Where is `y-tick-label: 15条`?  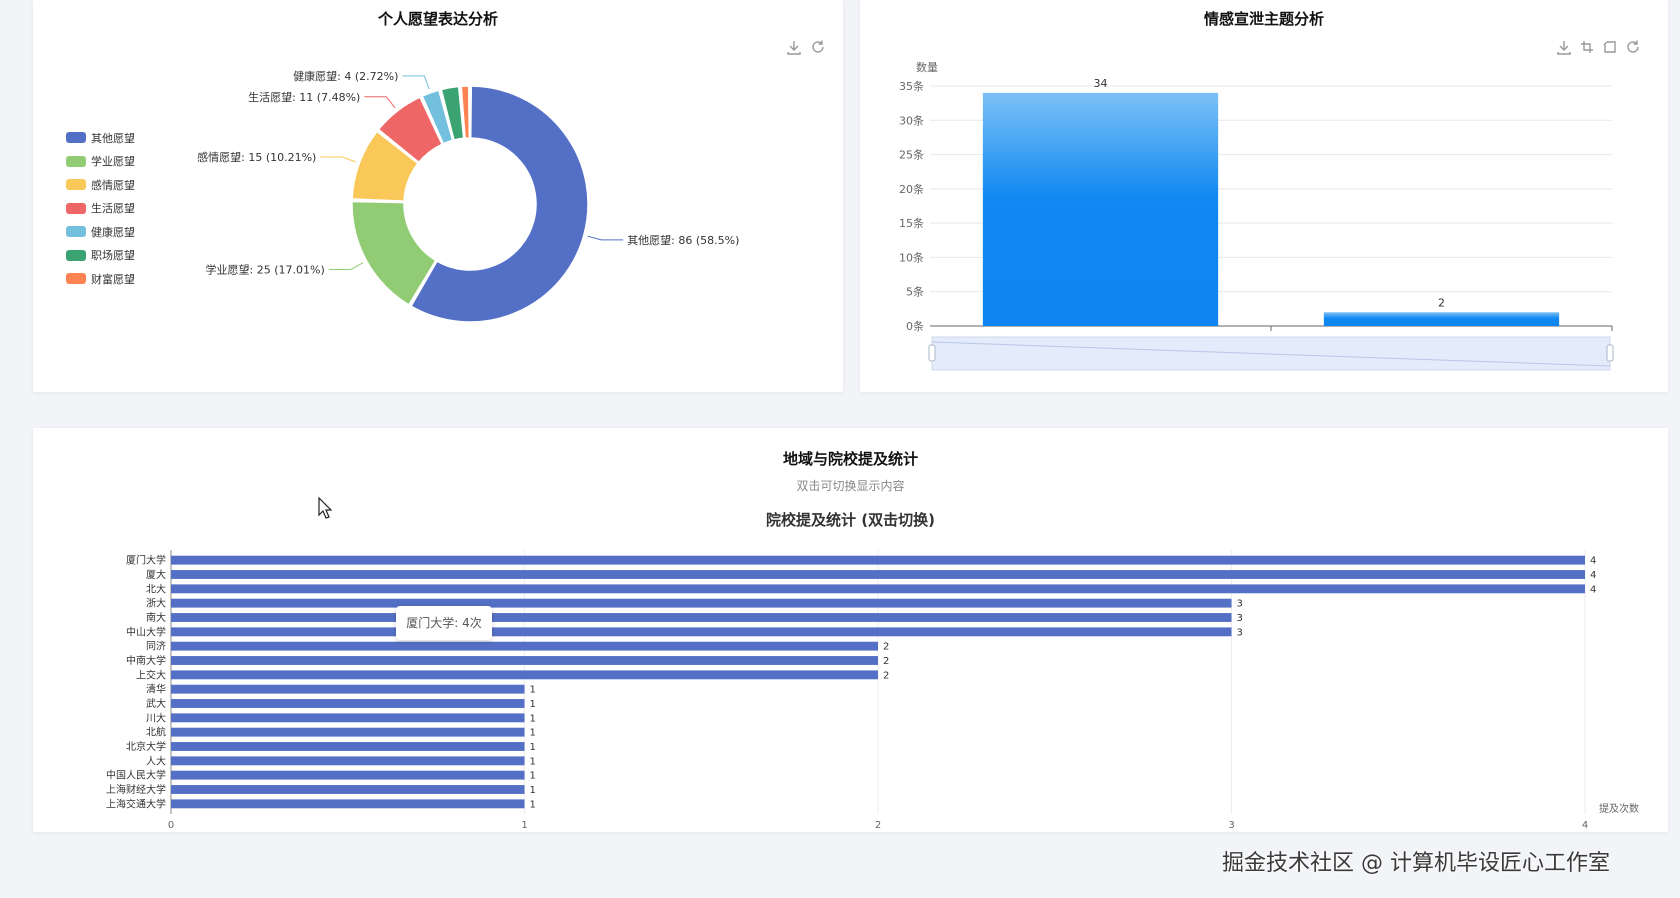 y-tick-label: 15条 is located at coordinates (911, 223).